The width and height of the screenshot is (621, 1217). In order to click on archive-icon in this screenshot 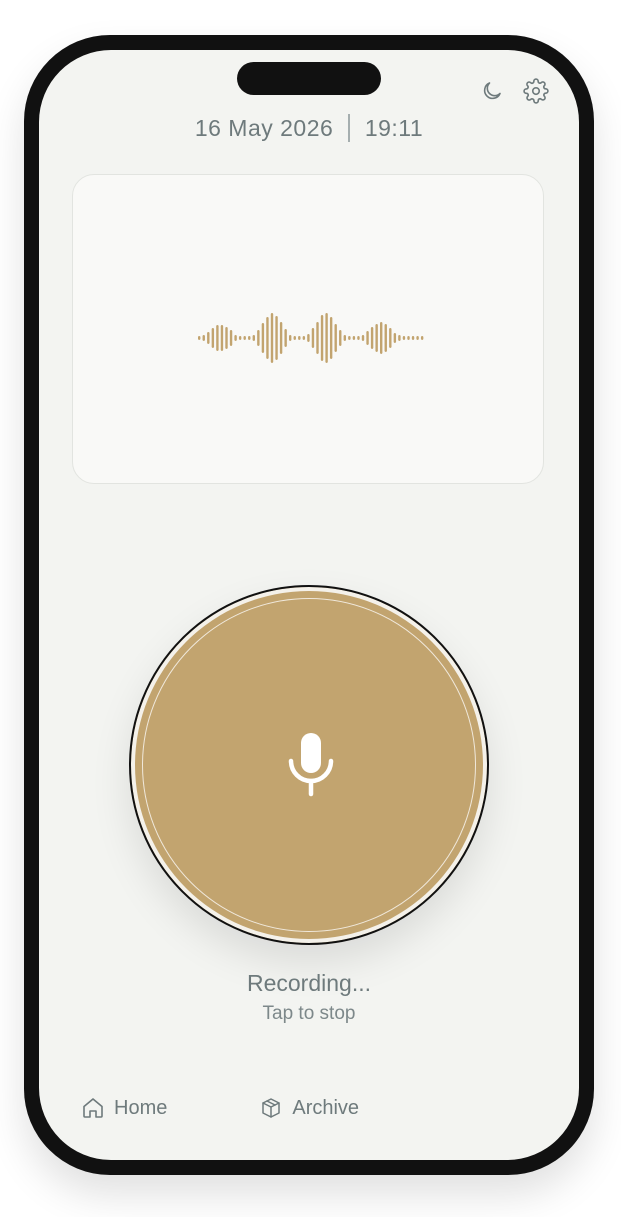, I will do `click(271, 1108)`.